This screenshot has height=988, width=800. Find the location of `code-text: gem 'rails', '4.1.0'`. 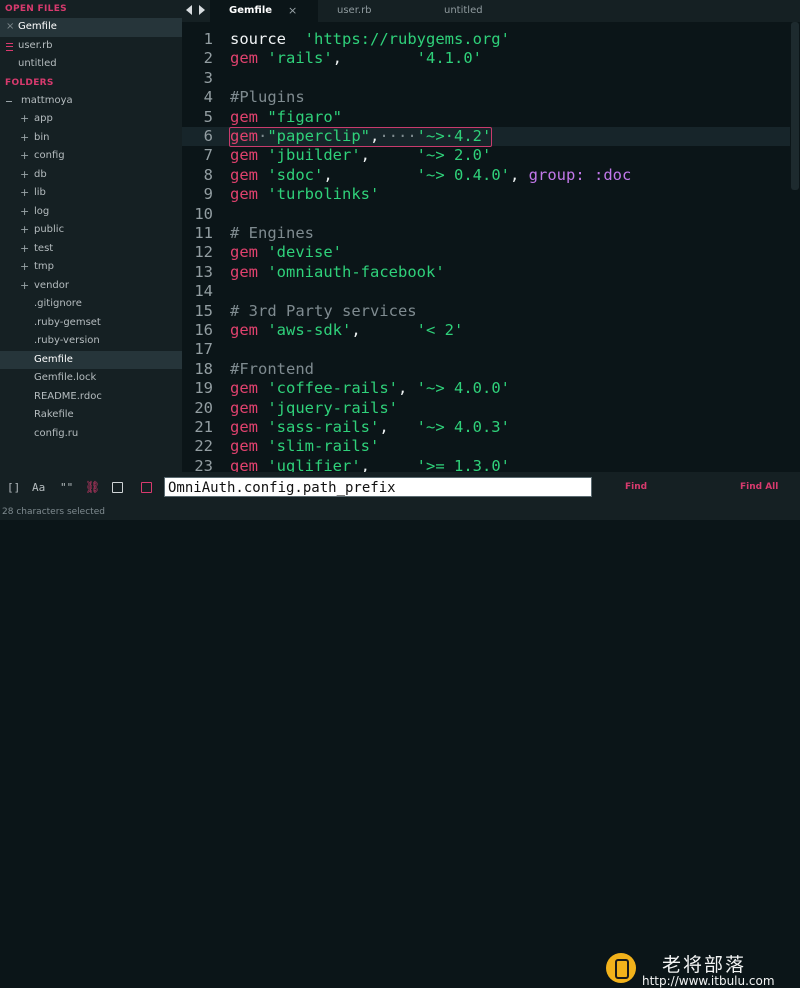

code-text: gem 'rails', '4.1.0' is located at coordinates (356, 58).